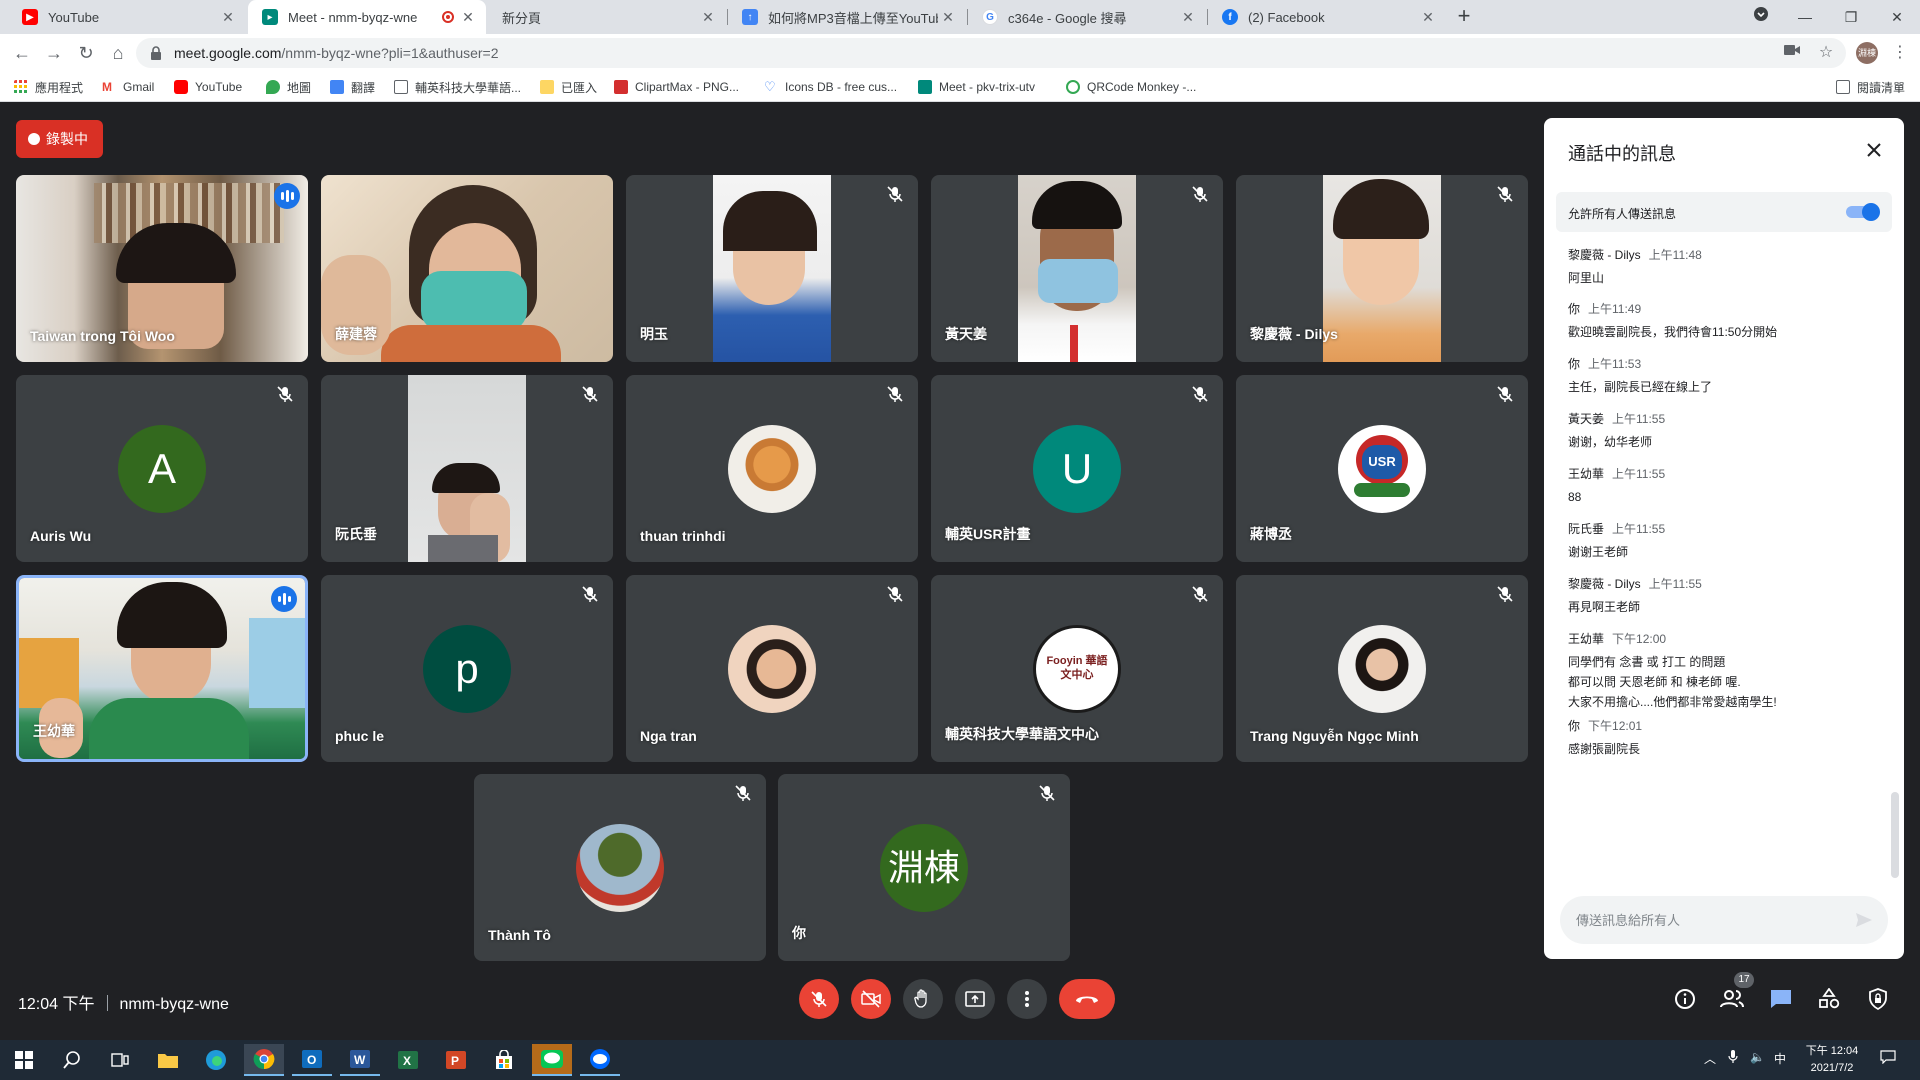 The width and height of the screenshot is (1920, 1080). Describe the element at coordinates (360, 1060) in the screenshot. I see `taskbar-word: W` at that location.